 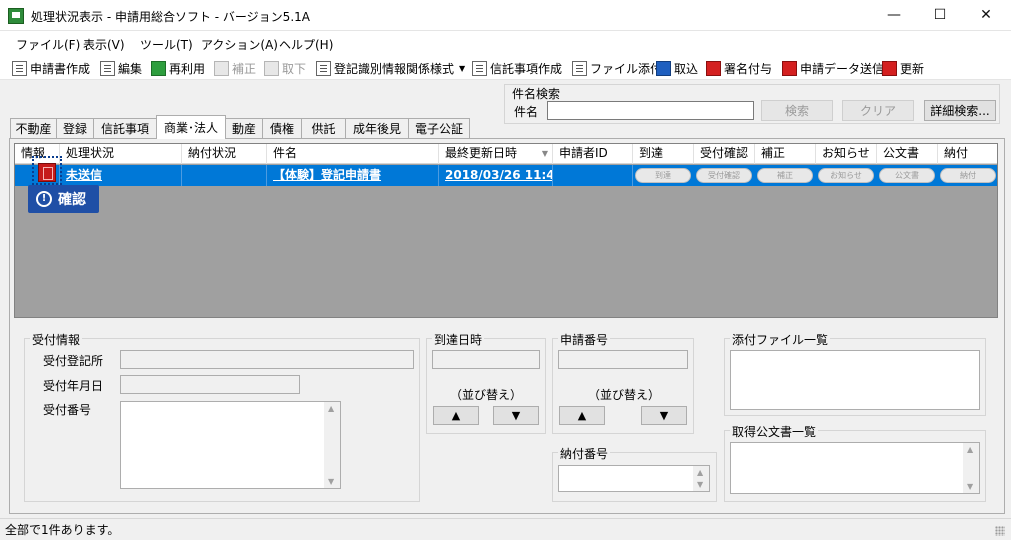 What do you see at coordinates (663, 175) in the screenshot?
I see `arrival-row-button: 到達` at bounding box center [663, 175].